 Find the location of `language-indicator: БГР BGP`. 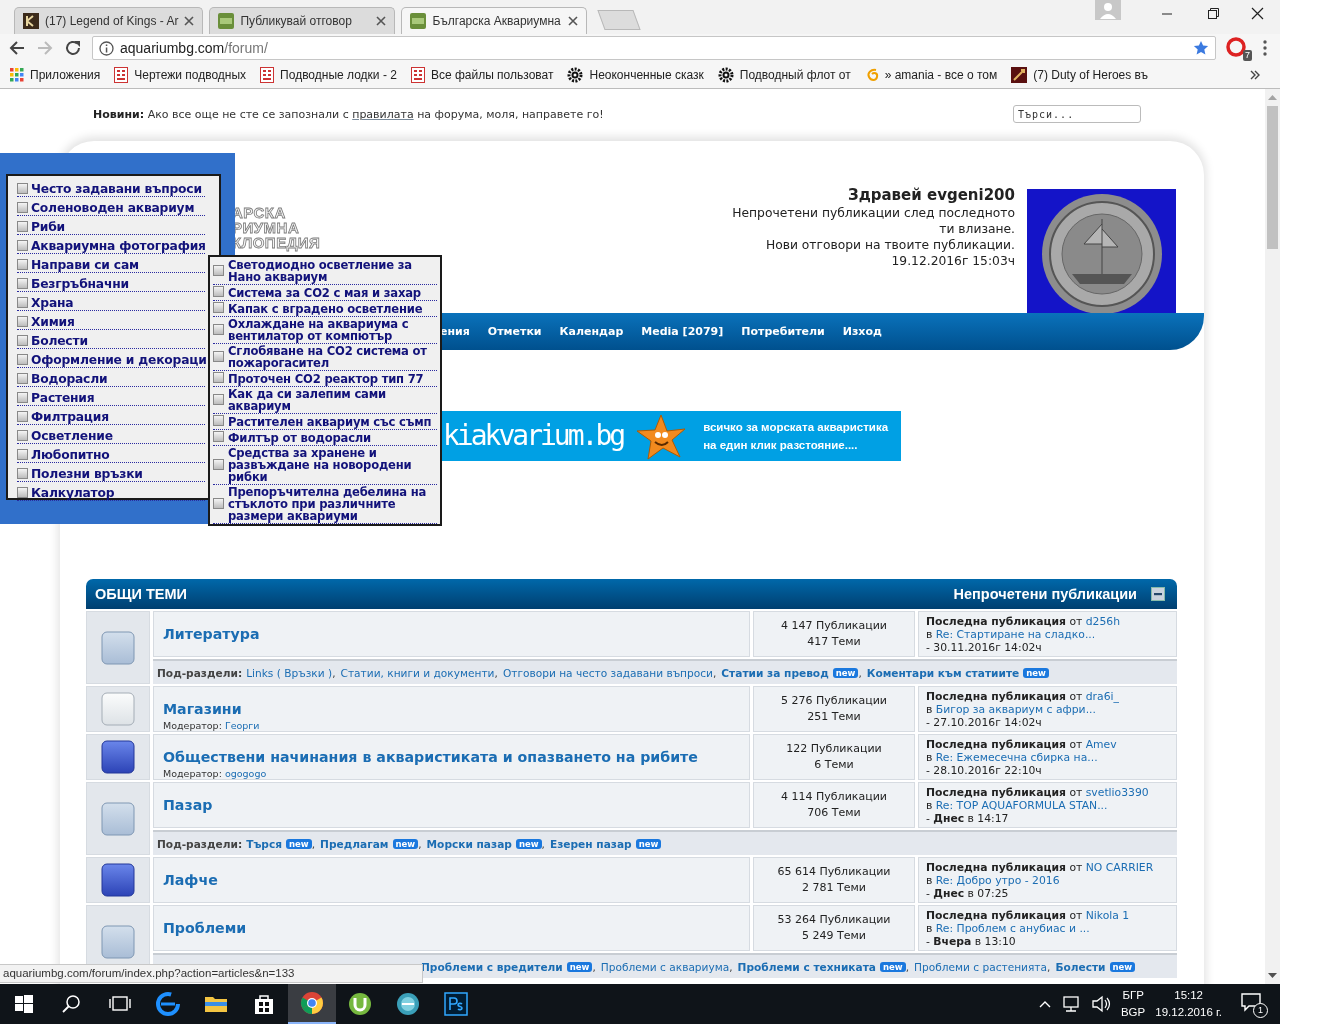

language-indicator: БГР BGP is located at coordinates (1133, 1004).